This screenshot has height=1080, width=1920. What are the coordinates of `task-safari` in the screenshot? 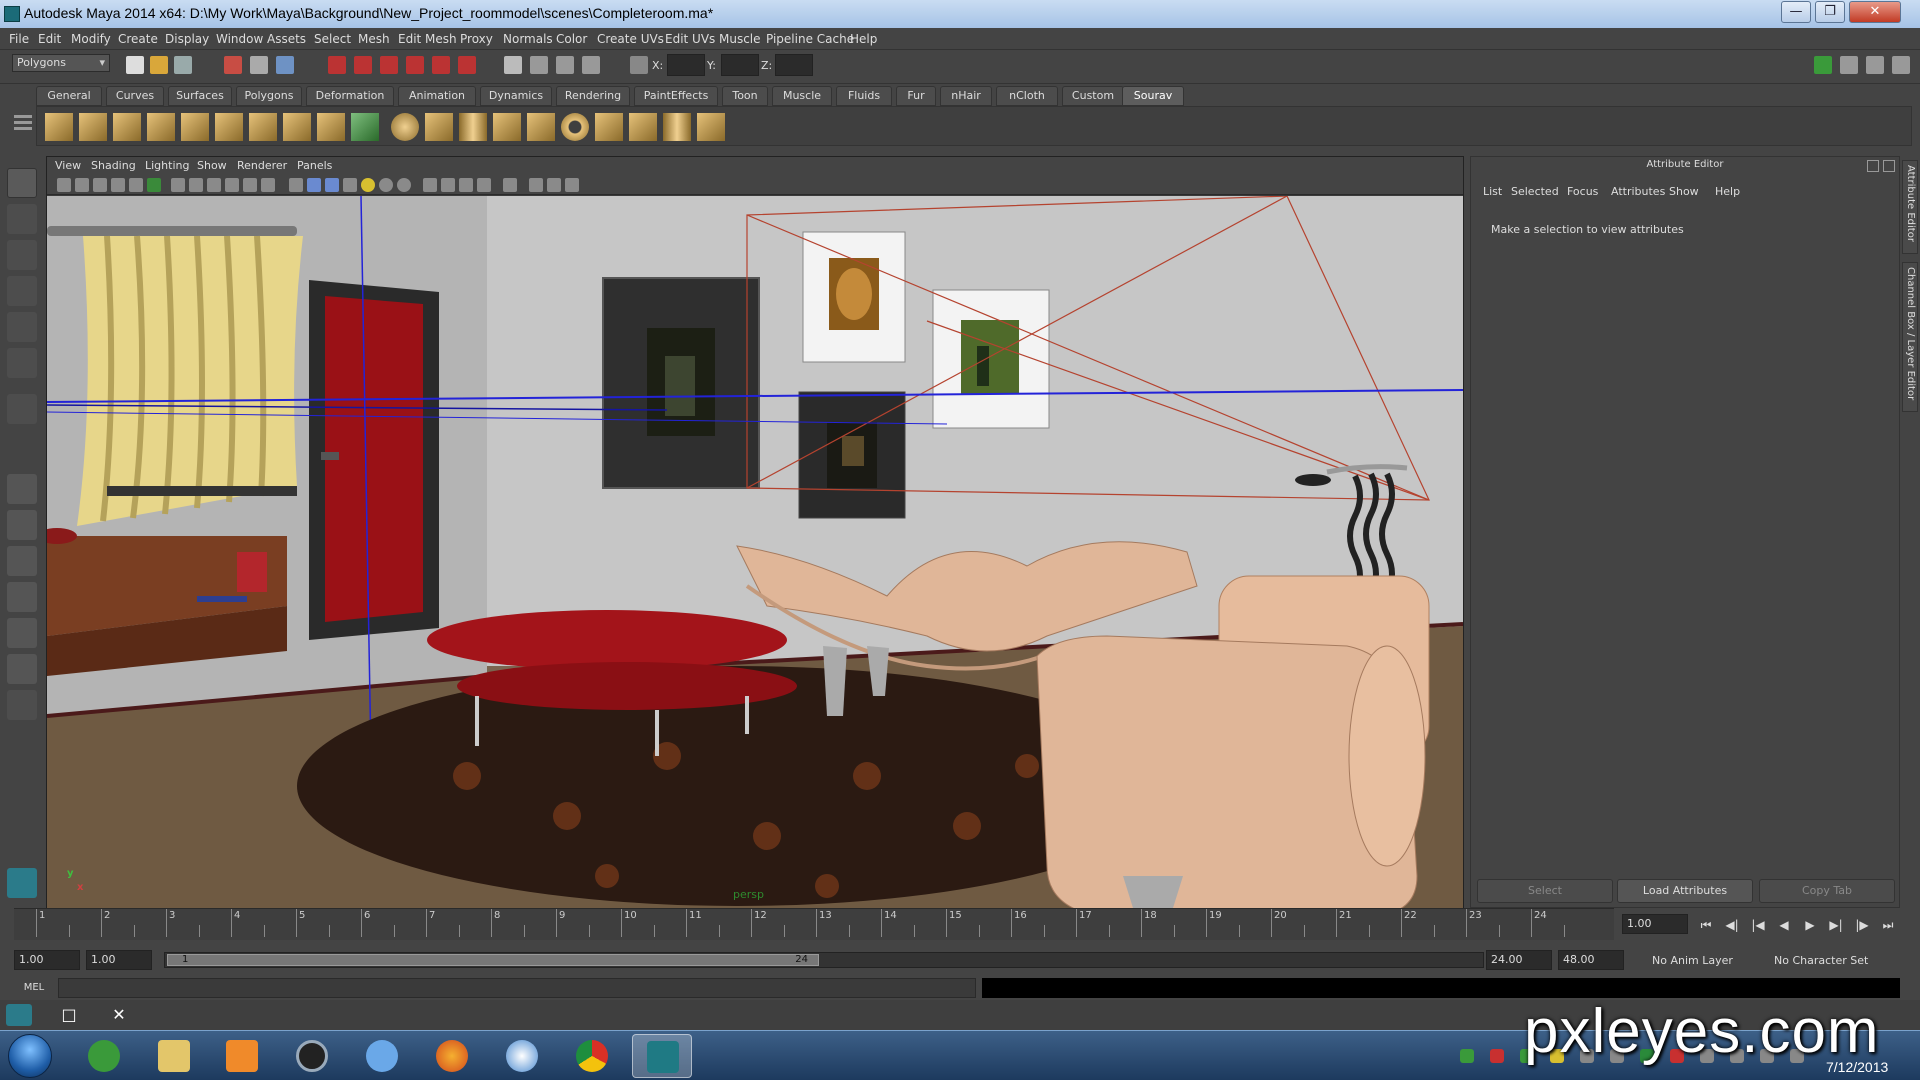 It's located at (522, 1056).